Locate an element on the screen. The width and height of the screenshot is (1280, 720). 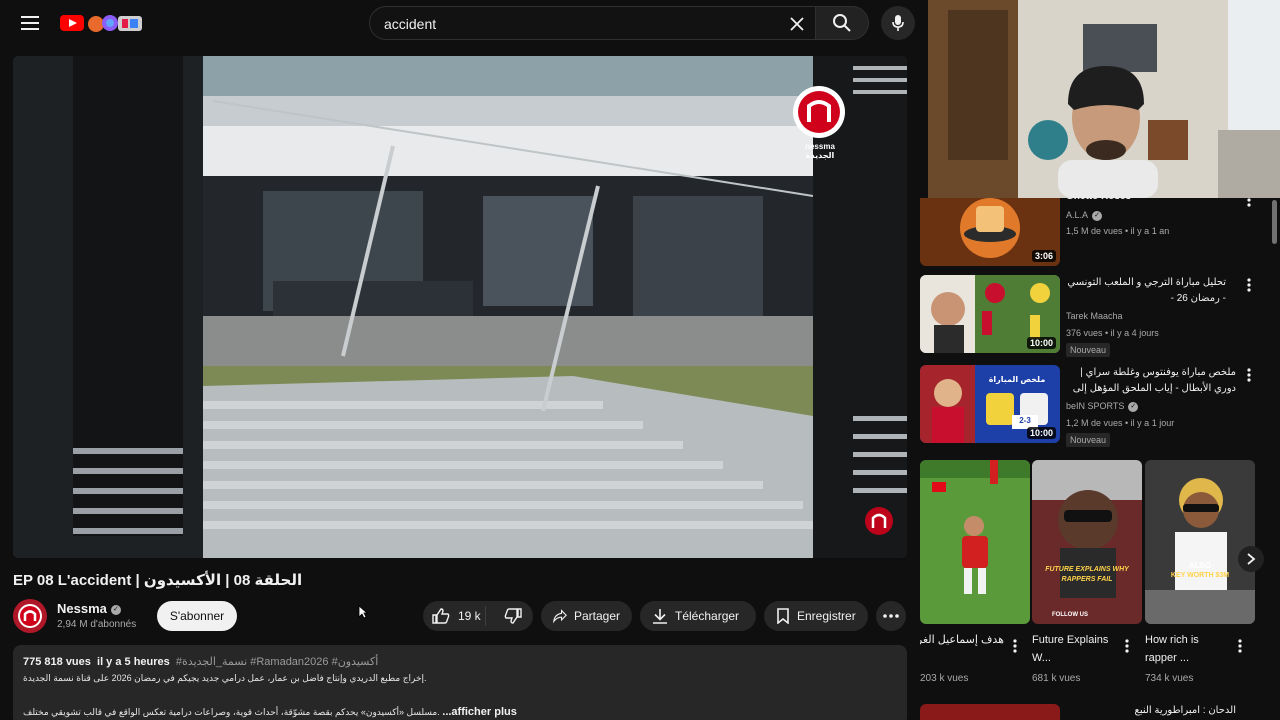
related-meta: 1,2 M de vues • il y a 1 jour is located at coordinates (1120, 423).